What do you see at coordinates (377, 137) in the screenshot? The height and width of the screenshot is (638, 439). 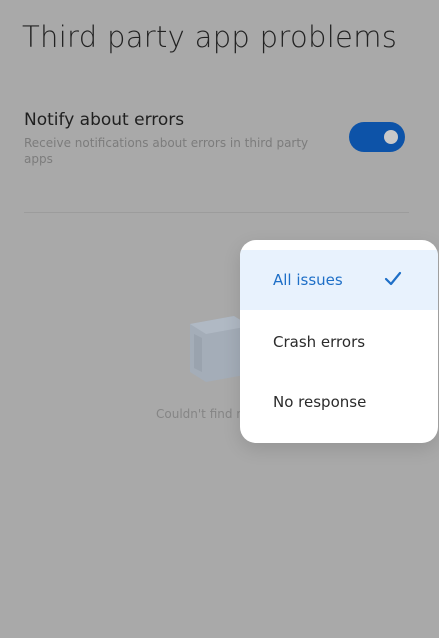 I see `notify-errors-toggle` at bounding box center [377, 137].